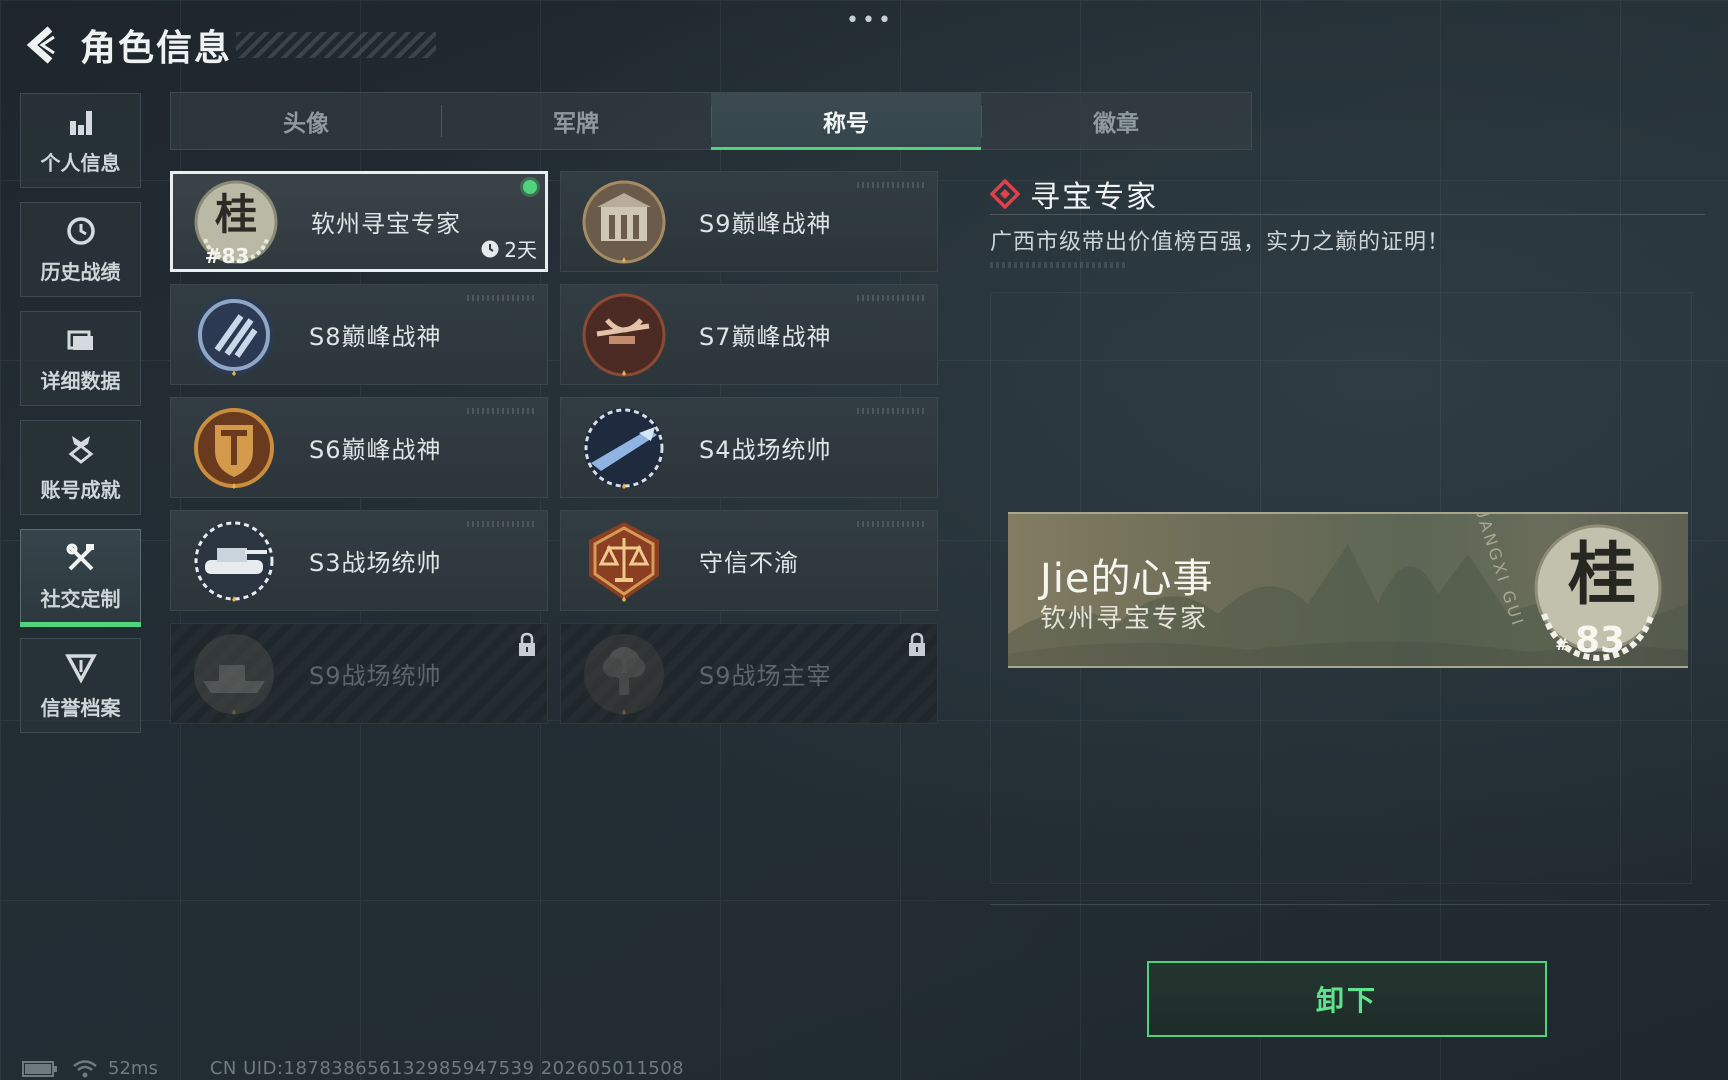 This screenshot has height=1080, width=1728. Describe the element at coordinates (80, 669) in the screenshot. I see `credit-icon` at that location.